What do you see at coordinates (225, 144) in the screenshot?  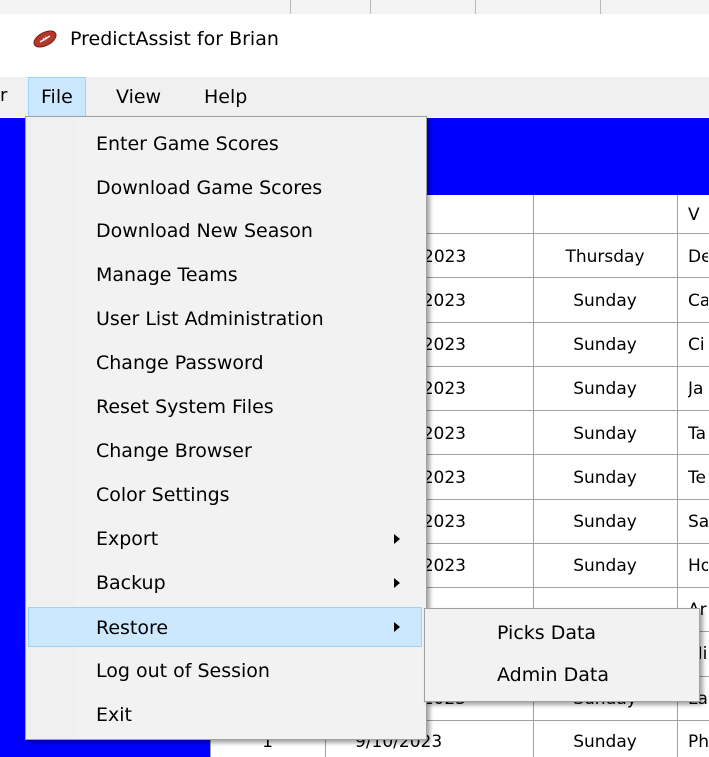 I see `menu-item-enter-game-scores: Enter Game Scores` at bounding box center [225, 144].